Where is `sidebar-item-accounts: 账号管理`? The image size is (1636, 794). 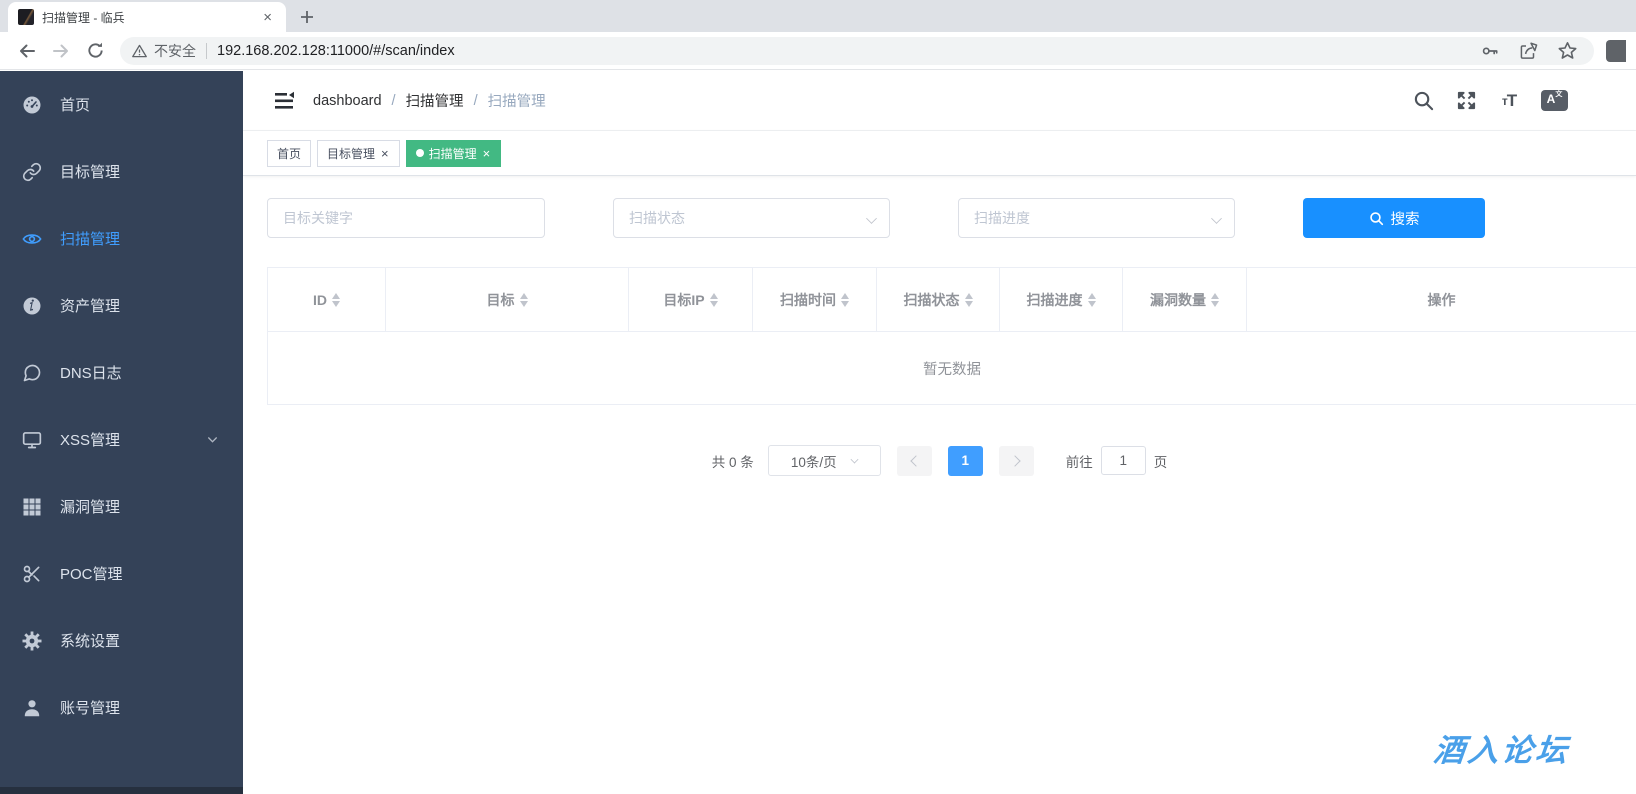 sidebar-item-accounts: 账号管理 is located at coordinates (121, 707).